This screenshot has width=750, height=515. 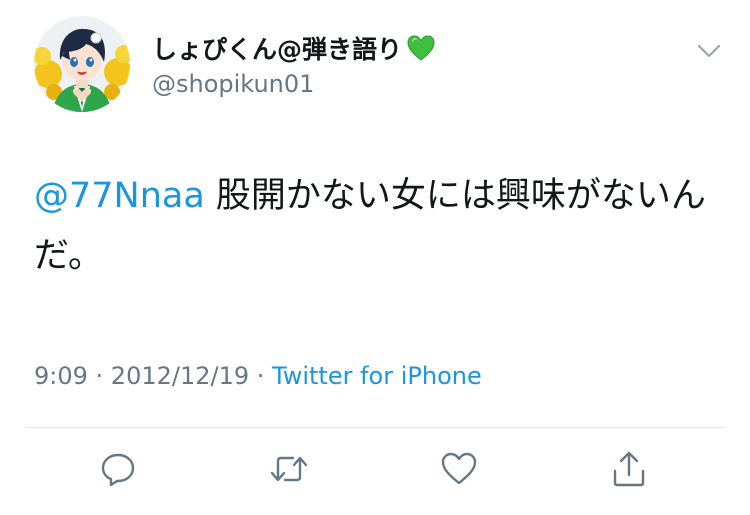 I want to click on reply-button, so click(x=118, y=469).